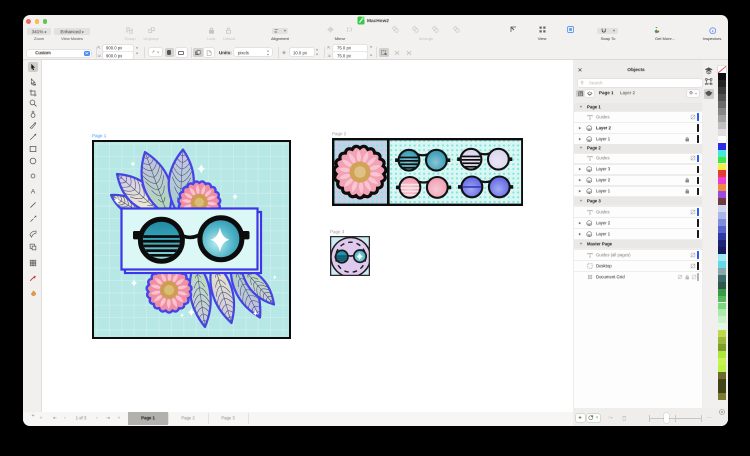 The height and width of the screenshot is (456, 750). What do you see at coordinates (33, 191) in the screenshot?
I see `svg-text: A` at bounding box center [33, 191].